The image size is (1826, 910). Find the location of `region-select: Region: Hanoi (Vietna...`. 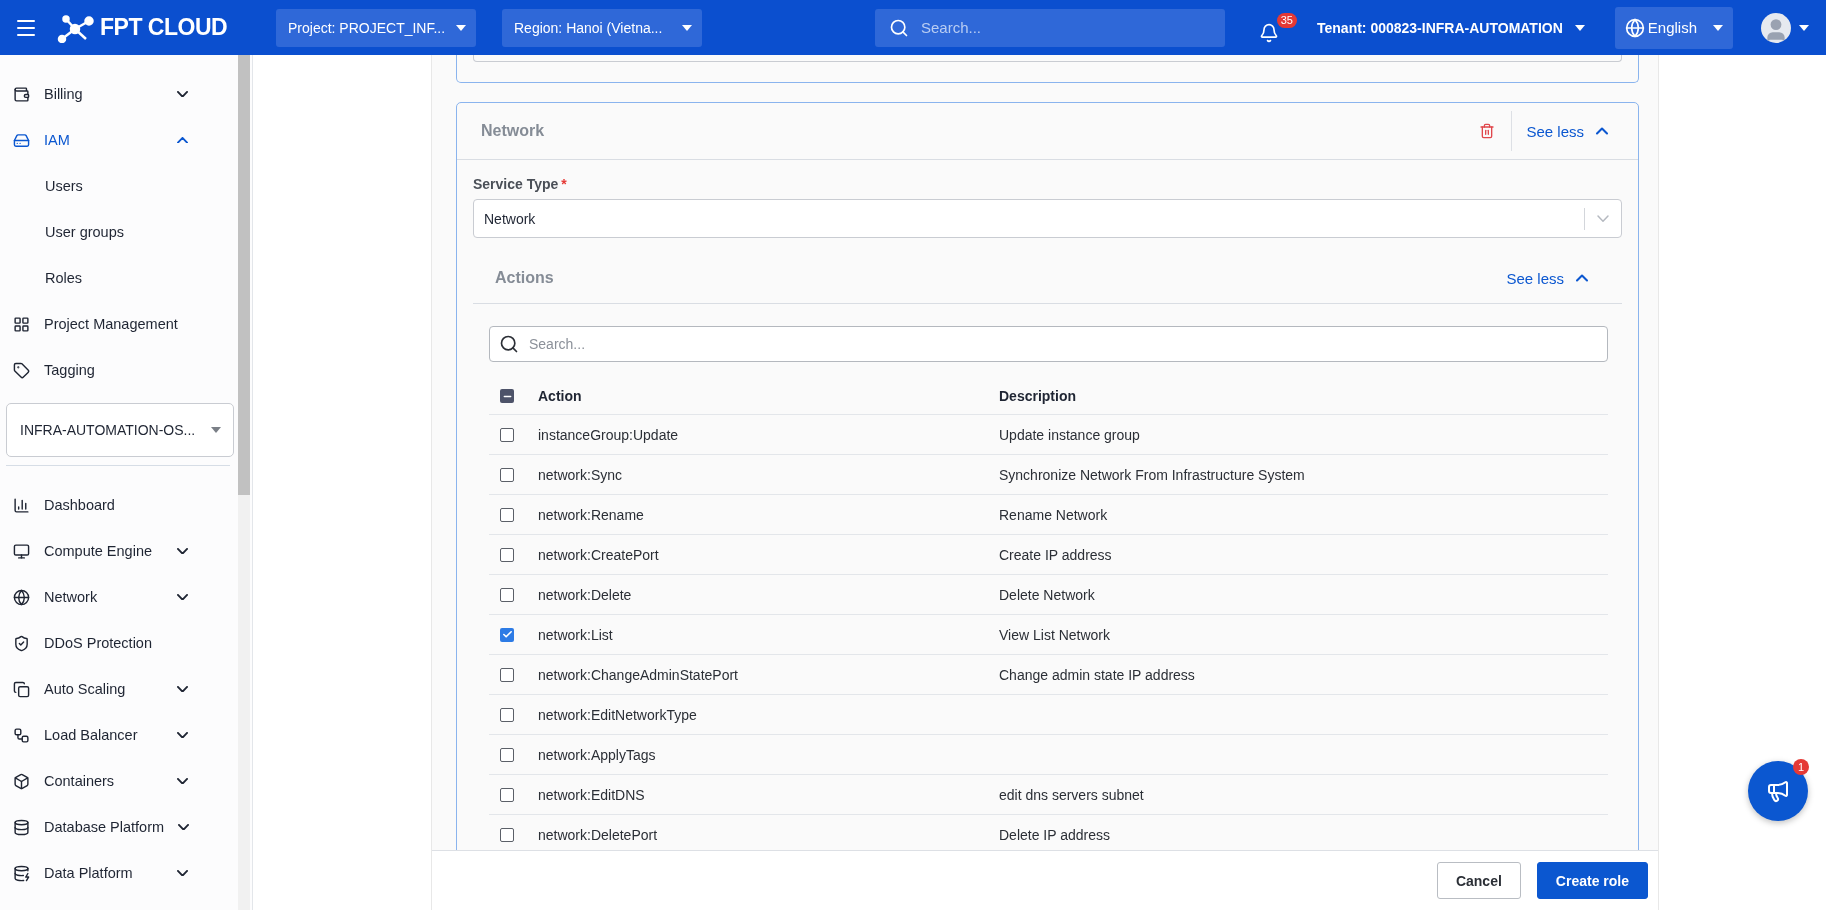

region-select: Region: Hanoi (Vietna... is located at coordinates (602, 27).